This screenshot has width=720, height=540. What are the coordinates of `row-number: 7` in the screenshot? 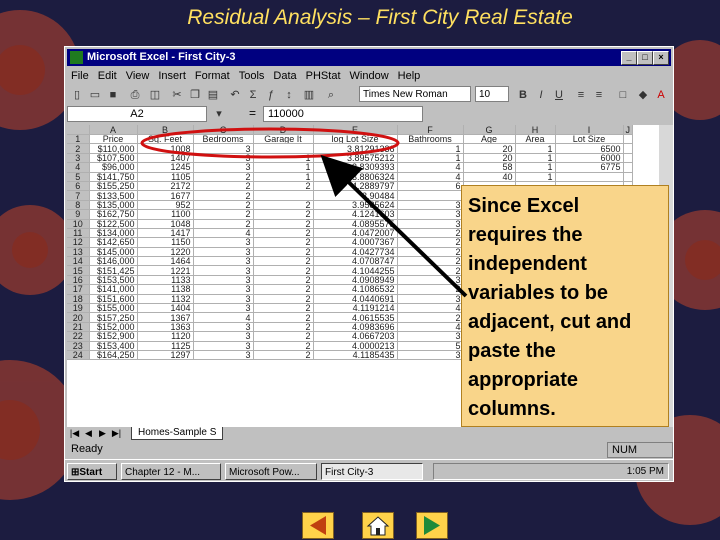 It's located at (78, 195).